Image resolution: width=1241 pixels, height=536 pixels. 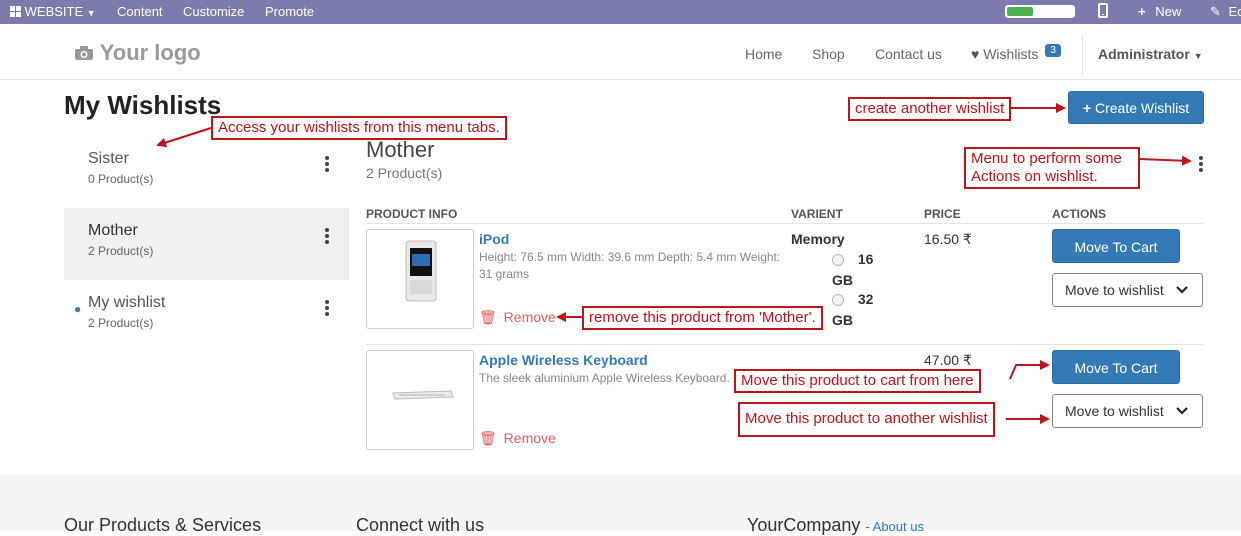 I want to click on annotation-move: Move this product to another wishlist, so click(x=866, y=419).